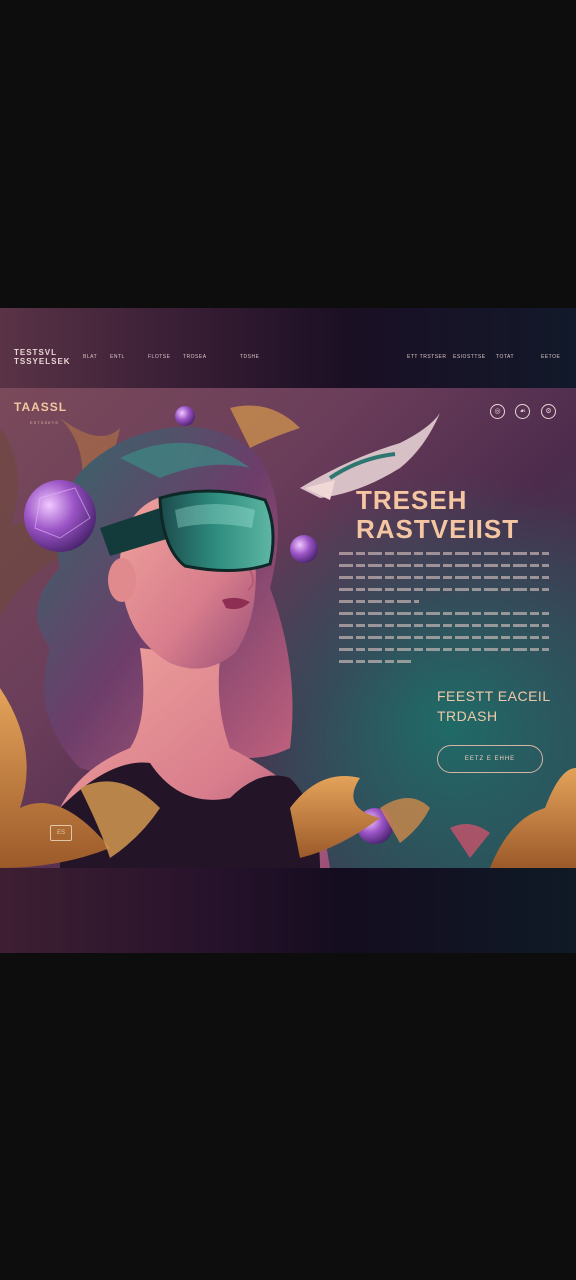 The width and height of the screenshot is (576, 1280). Describe the element at coordinates (494, 696) in the screenshot. I see `subheading-line-1: FEESTT EACEIL` at that location.